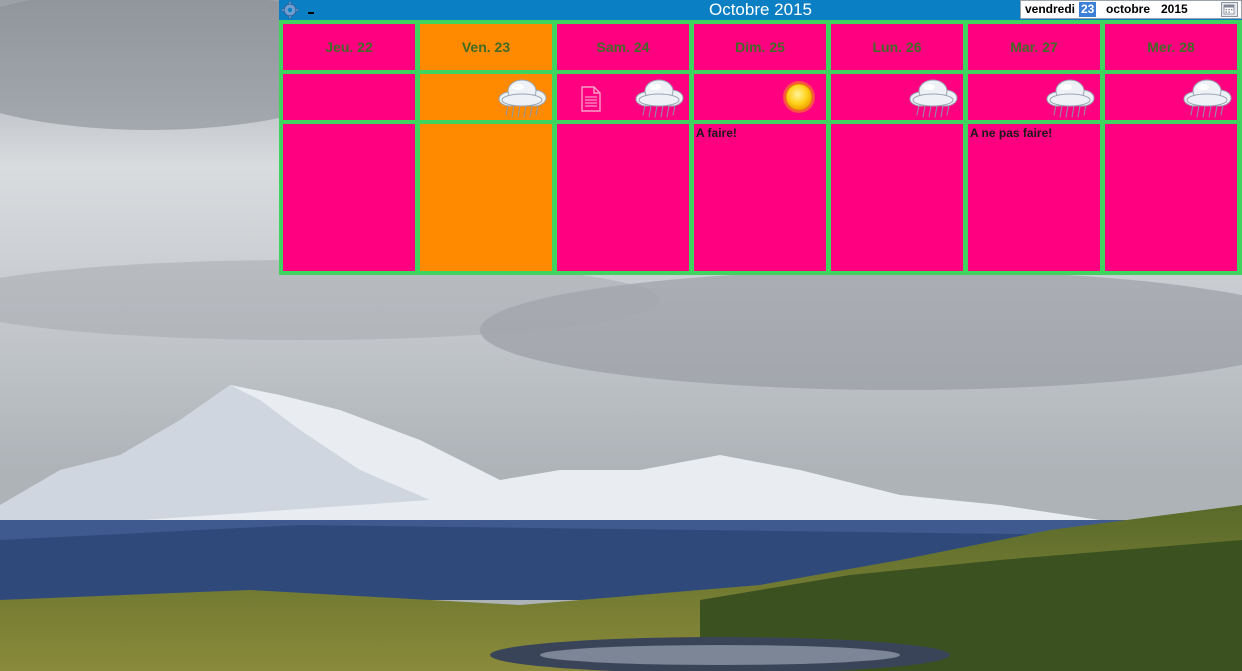 This screenshot has width=1242, height=671. I want to click on day-header-cell: Mar. 27, so click(1034, 47).